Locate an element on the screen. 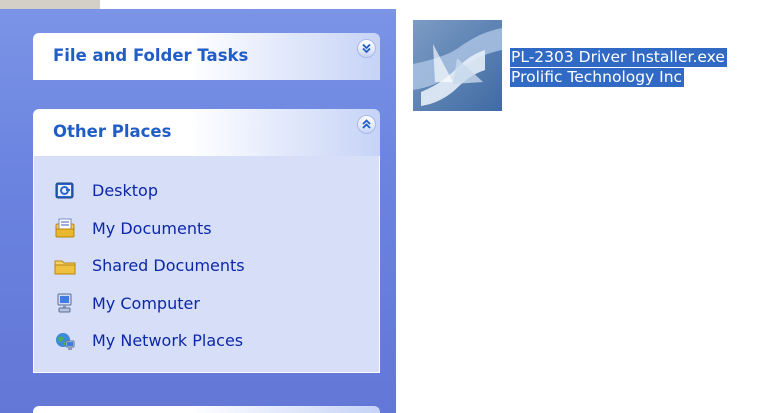 Image resolution: width=769 pixels, height=413 pixels. panel-title: File and Folder Tasks is located at coordinates (151, 55).